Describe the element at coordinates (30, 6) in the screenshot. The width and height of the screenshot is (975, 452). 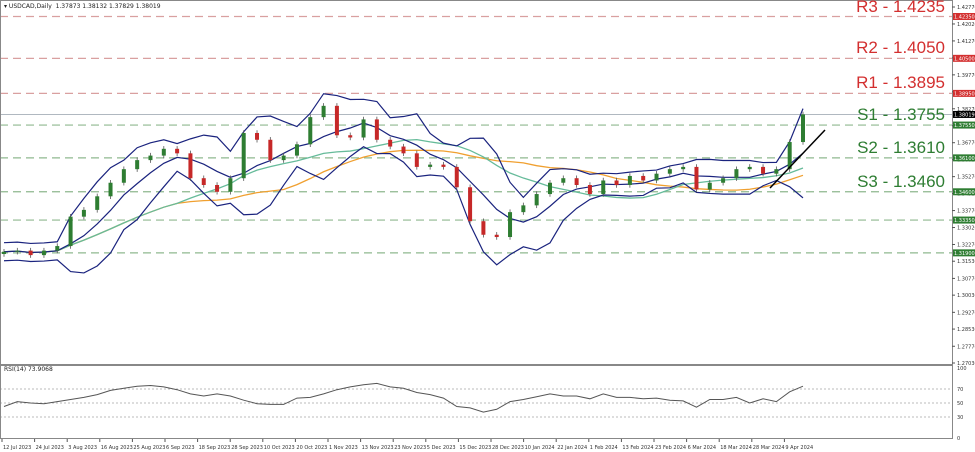
I see `symbol: USDCAD,Daily` at that location.